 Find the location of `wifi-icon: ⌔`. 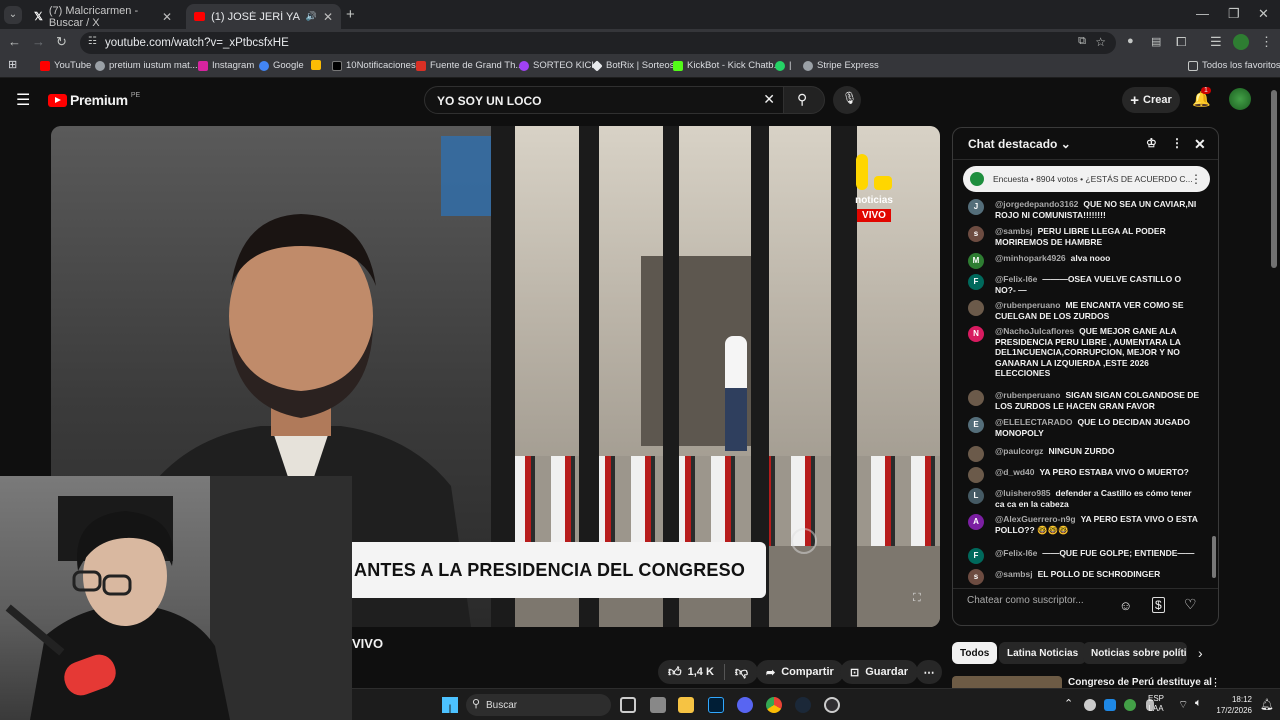

wifi-icon: ⌔ is located at coordinates (1183, 705).